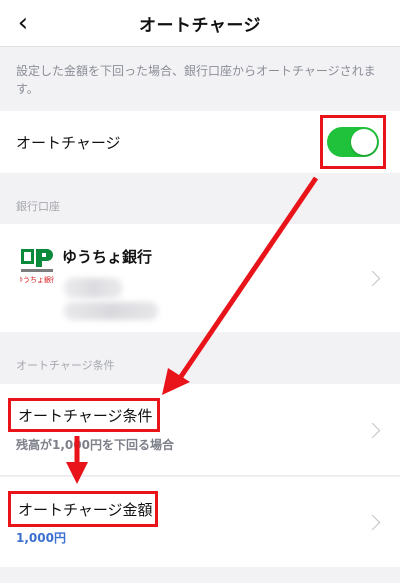  I want to click on condition-label: オートチャージ条件, so click(85, 415).